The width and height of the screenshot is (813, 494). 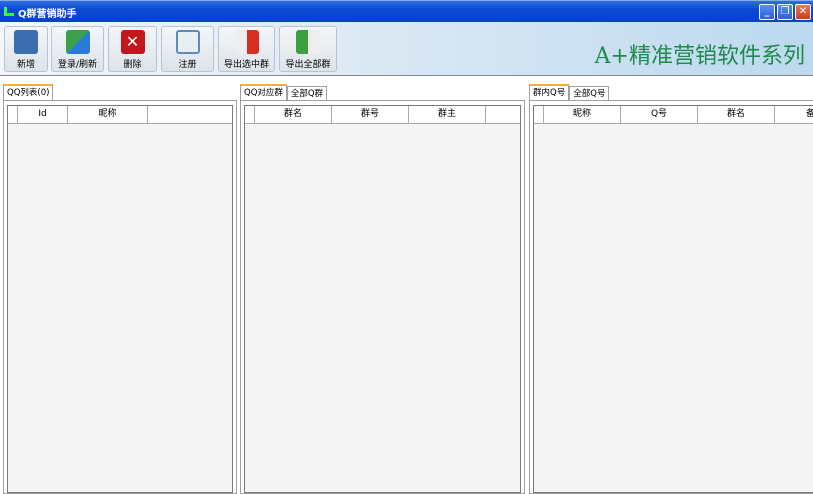 What do you see at coordinates (132, 42) in the screenshot?
I see `delete-icon: ✕` at bounding box center [132, 42].